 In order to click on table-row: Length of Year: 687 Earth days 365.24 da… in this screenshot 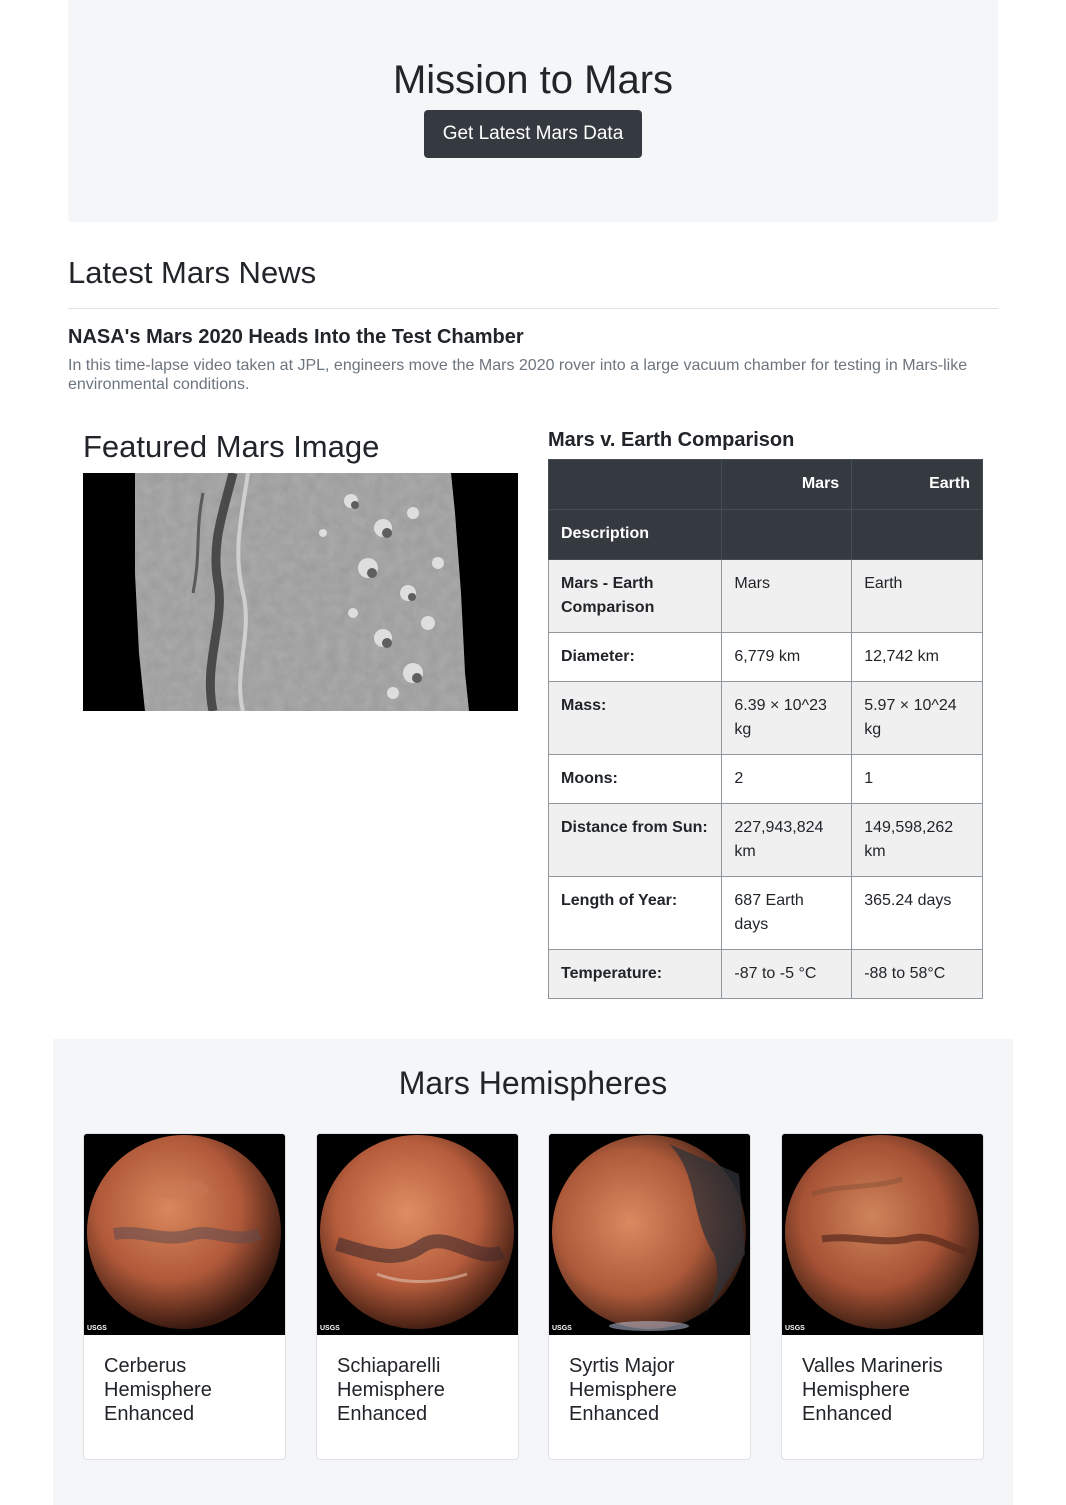, I will do `click(765, 913)`.